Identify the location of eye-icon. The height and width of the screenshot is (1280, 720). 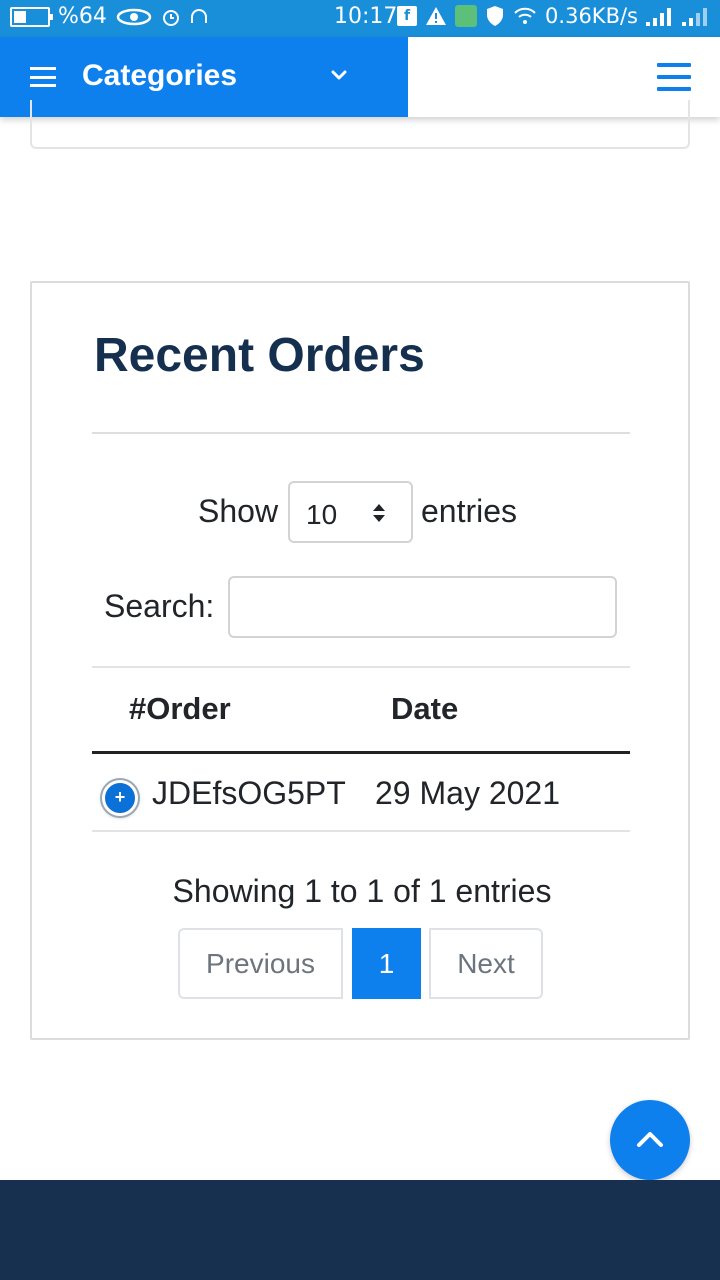
(134, 16).